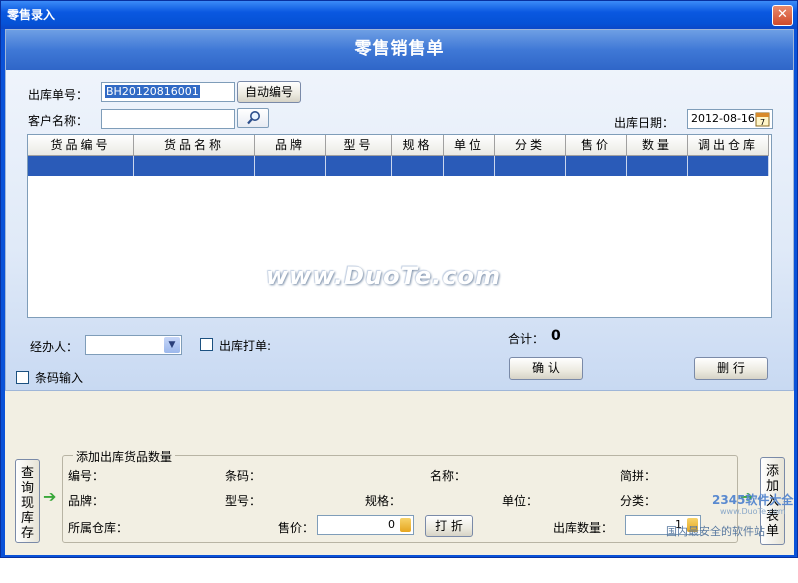  I want to click on magnifier-icon, so click(253, 118).